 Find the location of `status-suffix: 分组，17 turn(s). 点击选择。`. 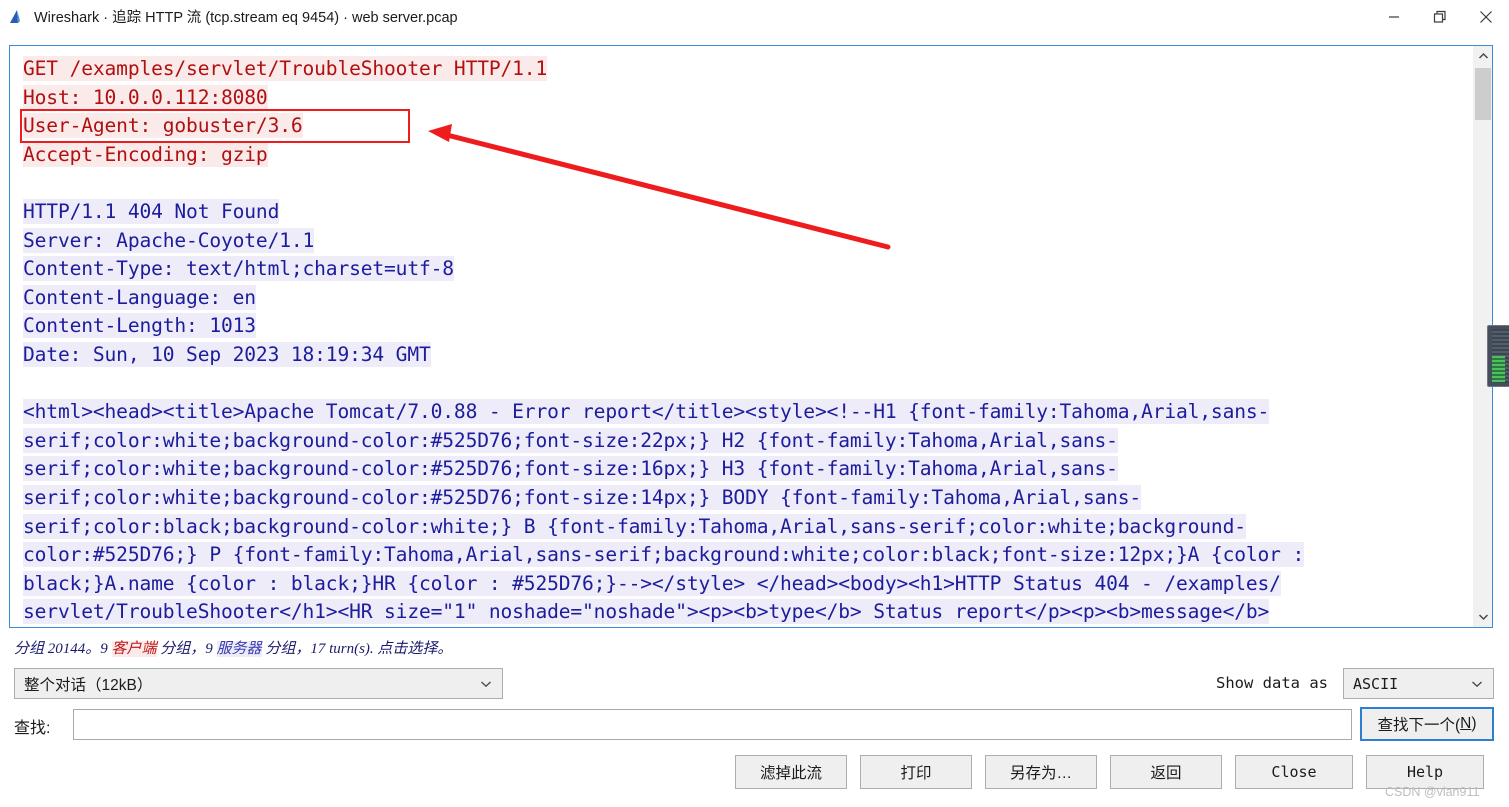

status-suffix: 分组，17 turn(s). 点击选择。 is located at coordinates (357, 649).